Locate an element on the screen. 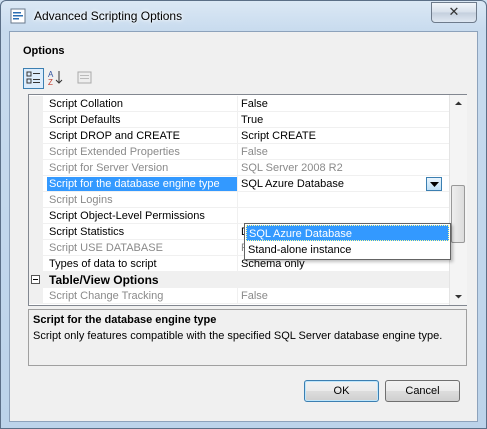  scroll-up-icon is located at coordinates (458, 103).